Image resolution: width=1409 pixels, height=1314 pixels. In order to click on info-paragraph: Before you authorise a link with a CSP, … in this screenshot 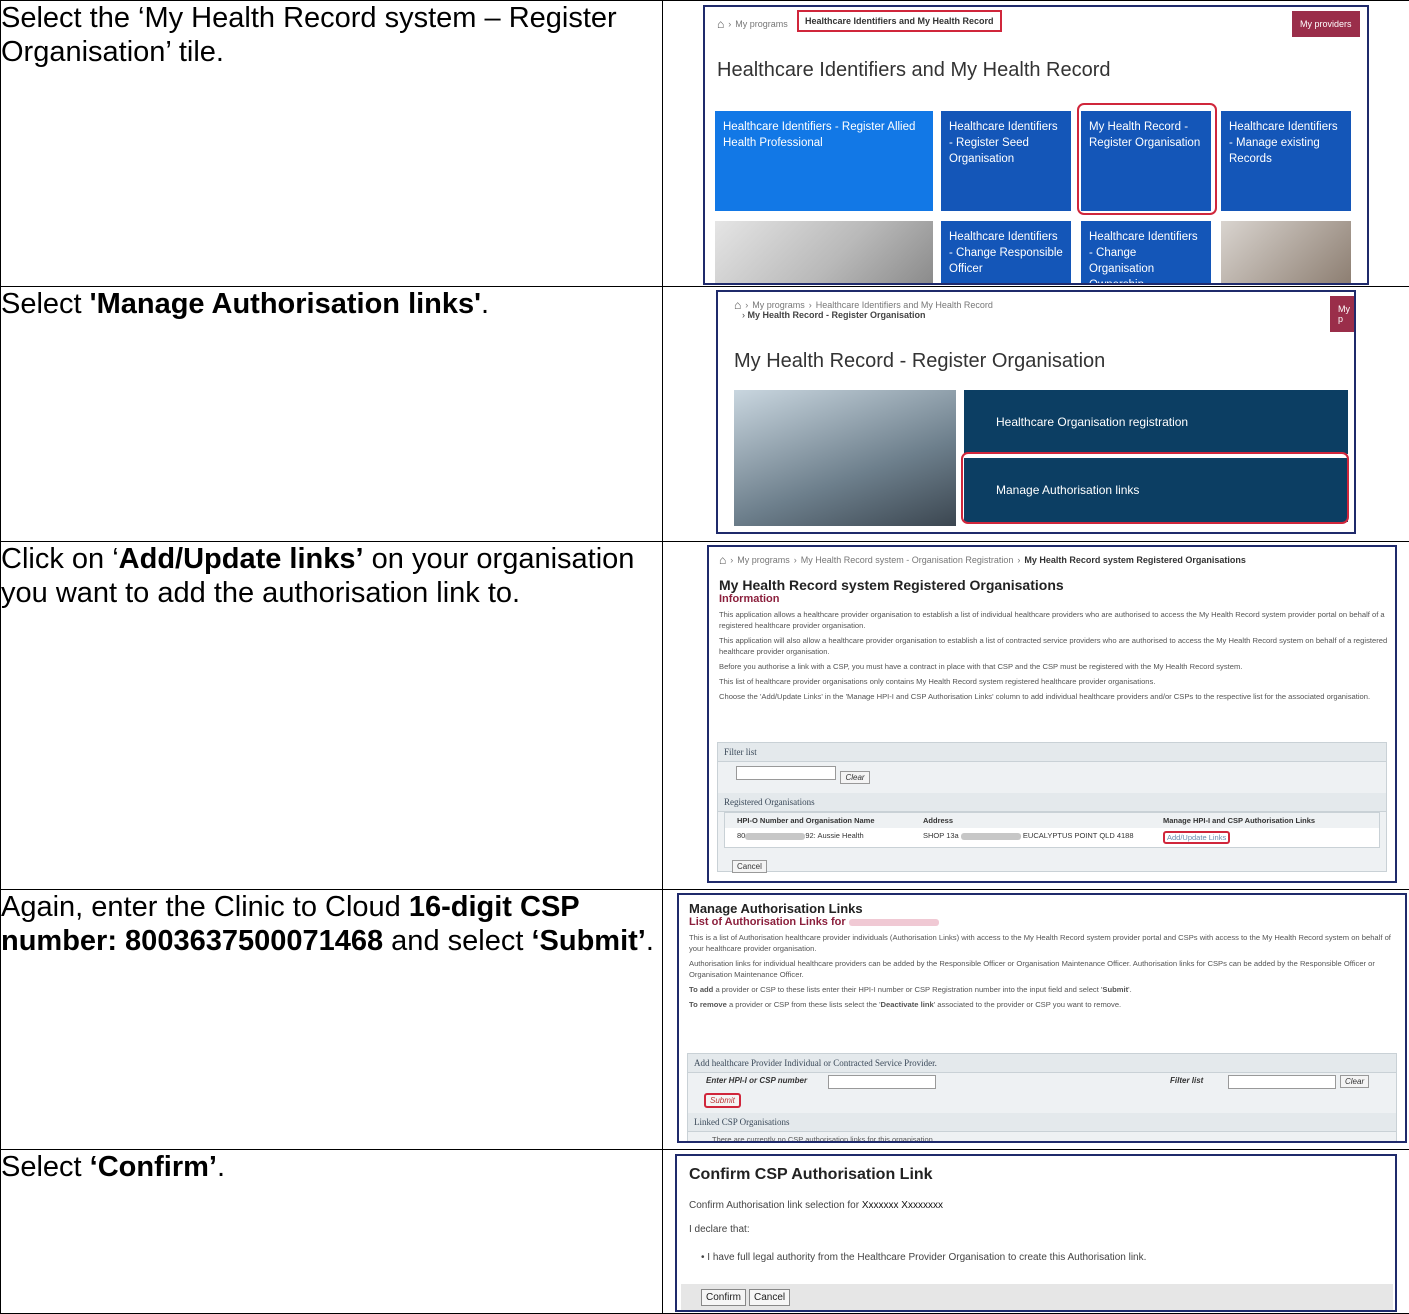, I will do `click(981, 666)`.